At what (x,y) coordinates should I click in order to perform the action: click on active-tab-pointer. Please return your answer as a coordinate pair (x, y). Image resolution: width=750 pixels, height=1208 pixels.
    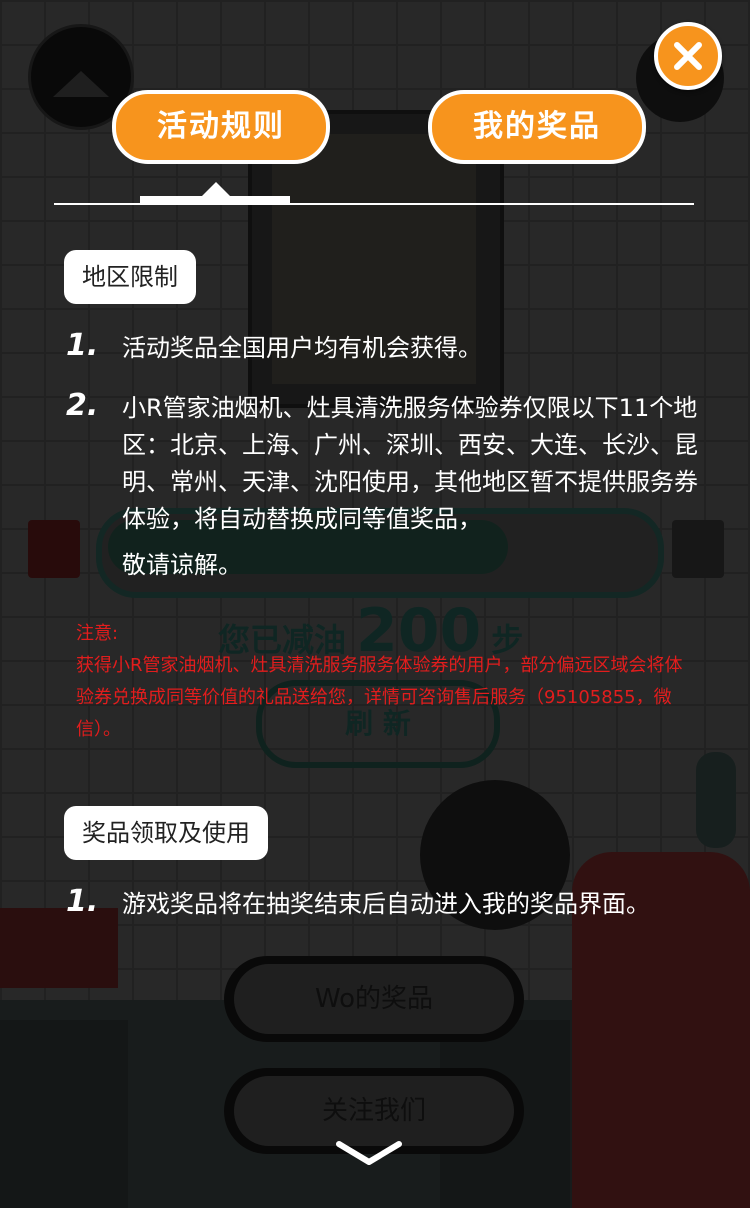
    Looking at the image, I should click on (216, 189).